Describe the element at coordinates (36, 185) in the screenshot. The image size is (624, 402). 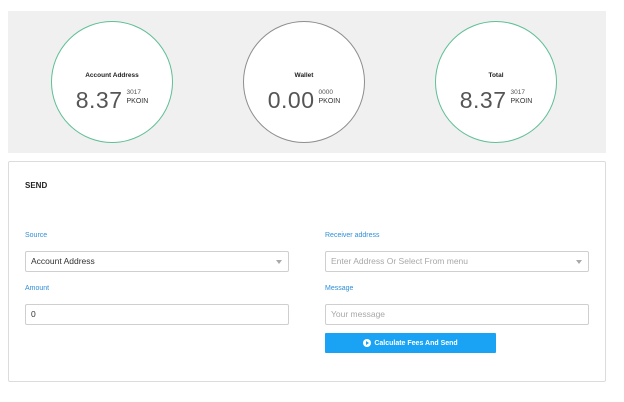
I see `send-title: SEND` at that location.